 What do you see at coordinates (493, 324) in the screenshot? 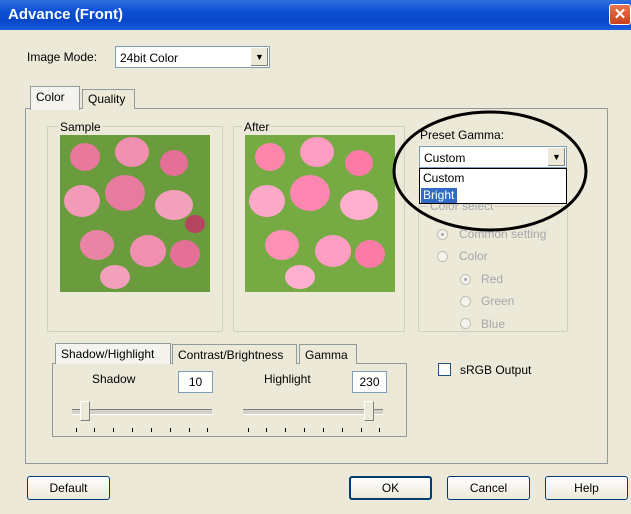
I see `blue-label: Blue` at bounding box center [493, 324].